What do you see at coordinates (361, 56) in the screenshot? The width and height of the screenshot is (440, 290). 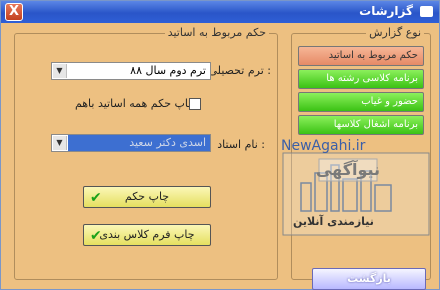 I see `teacher-ruling-report-button: حکم مربوط به اساتید` at bounding box center [361, 56].